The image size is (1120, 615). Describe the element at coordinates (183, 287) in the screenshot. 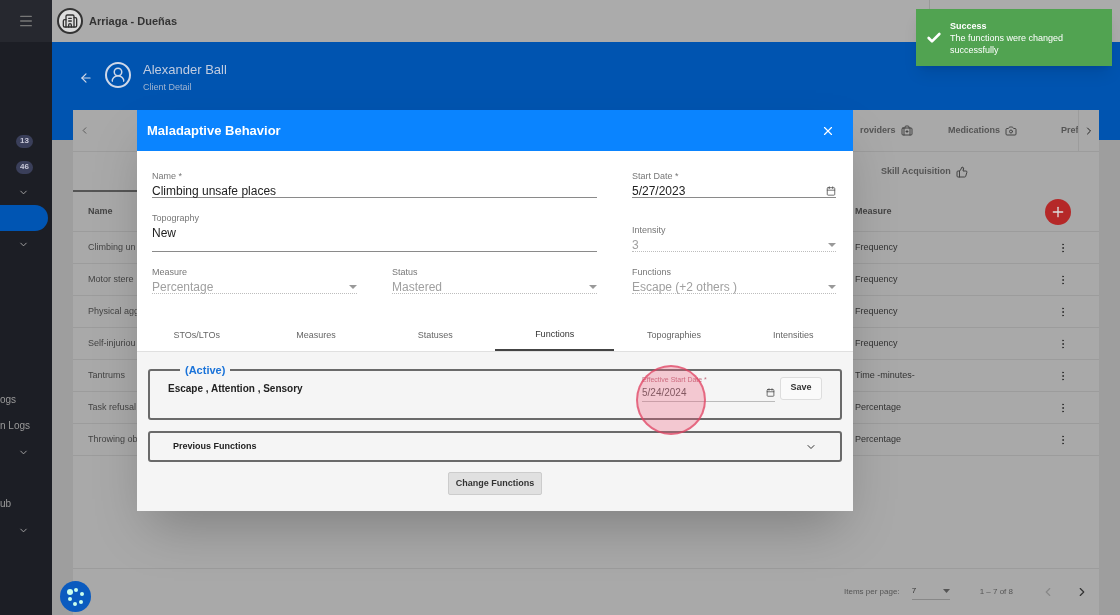

I see `field-value: Percentage` at that location.